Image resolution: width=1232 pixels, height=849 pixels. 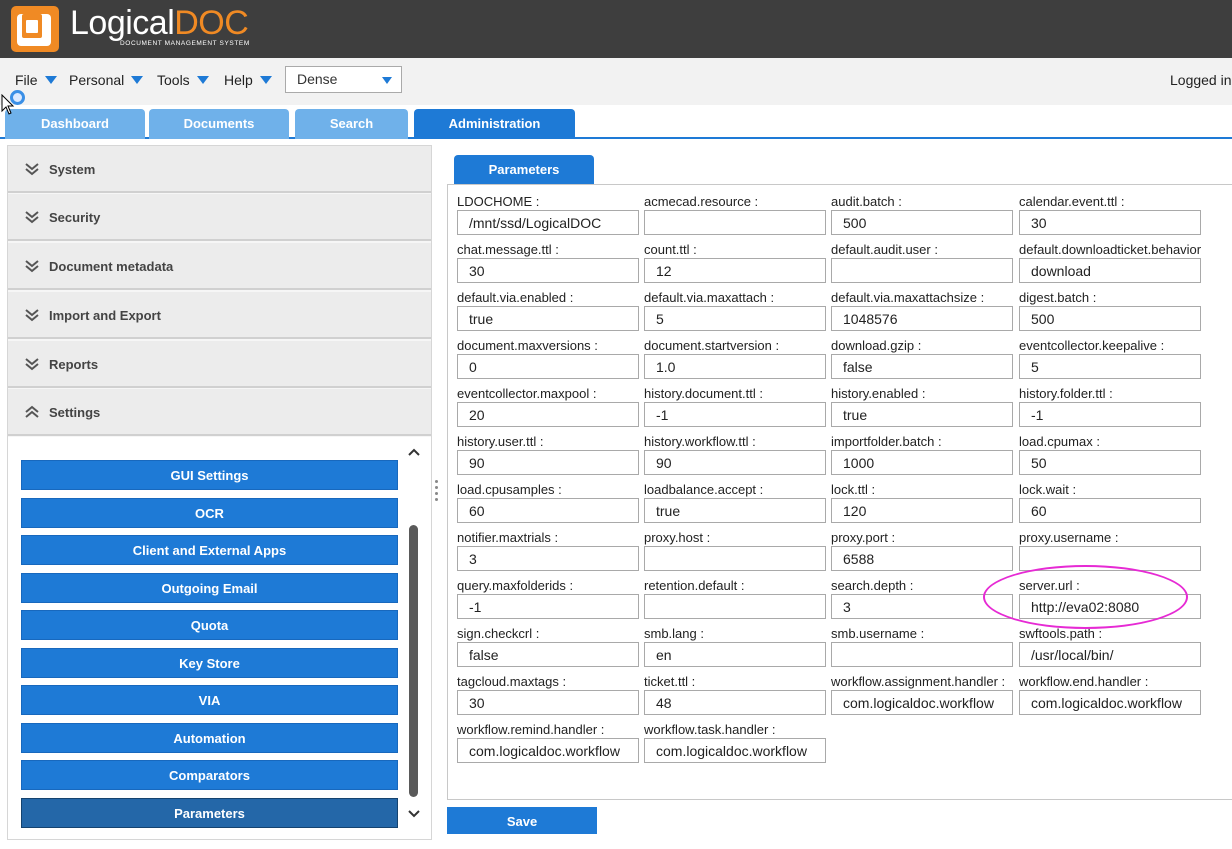 What do you see at coordinates (36, 80) in the screenshot?
I see `menu-file: File` at bounding box center [36, 80].